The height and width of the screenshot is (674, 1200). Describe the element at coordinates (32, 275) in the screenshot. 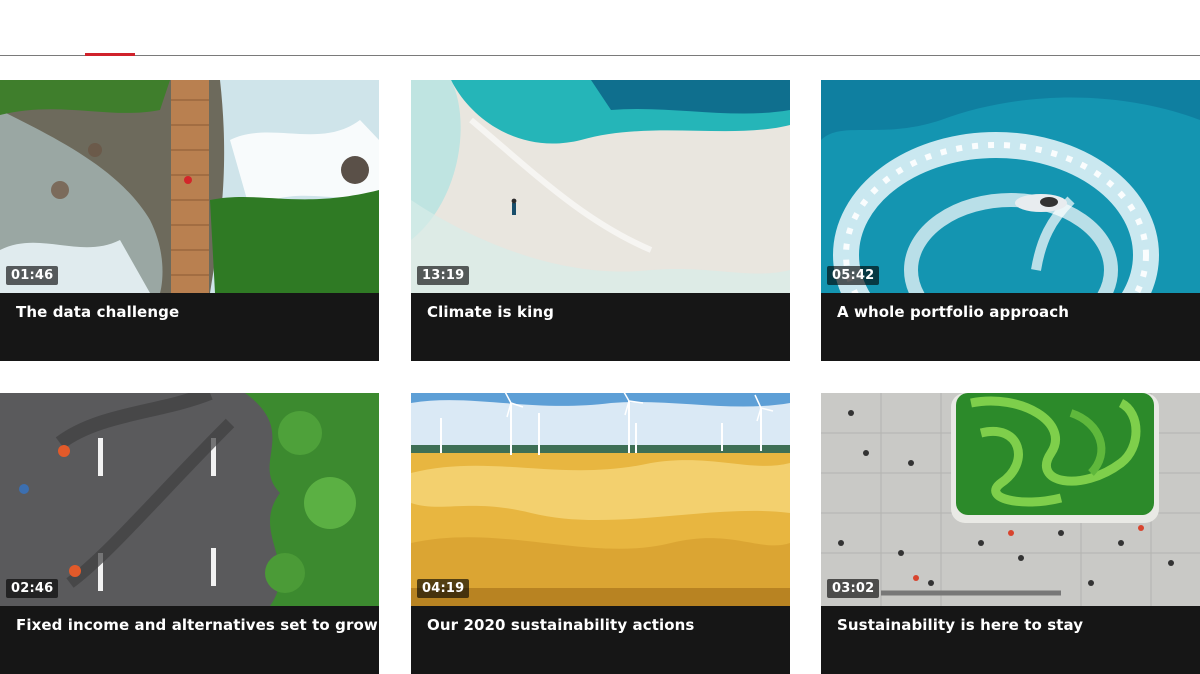

I see `duration-badge: 01:46` at that location.